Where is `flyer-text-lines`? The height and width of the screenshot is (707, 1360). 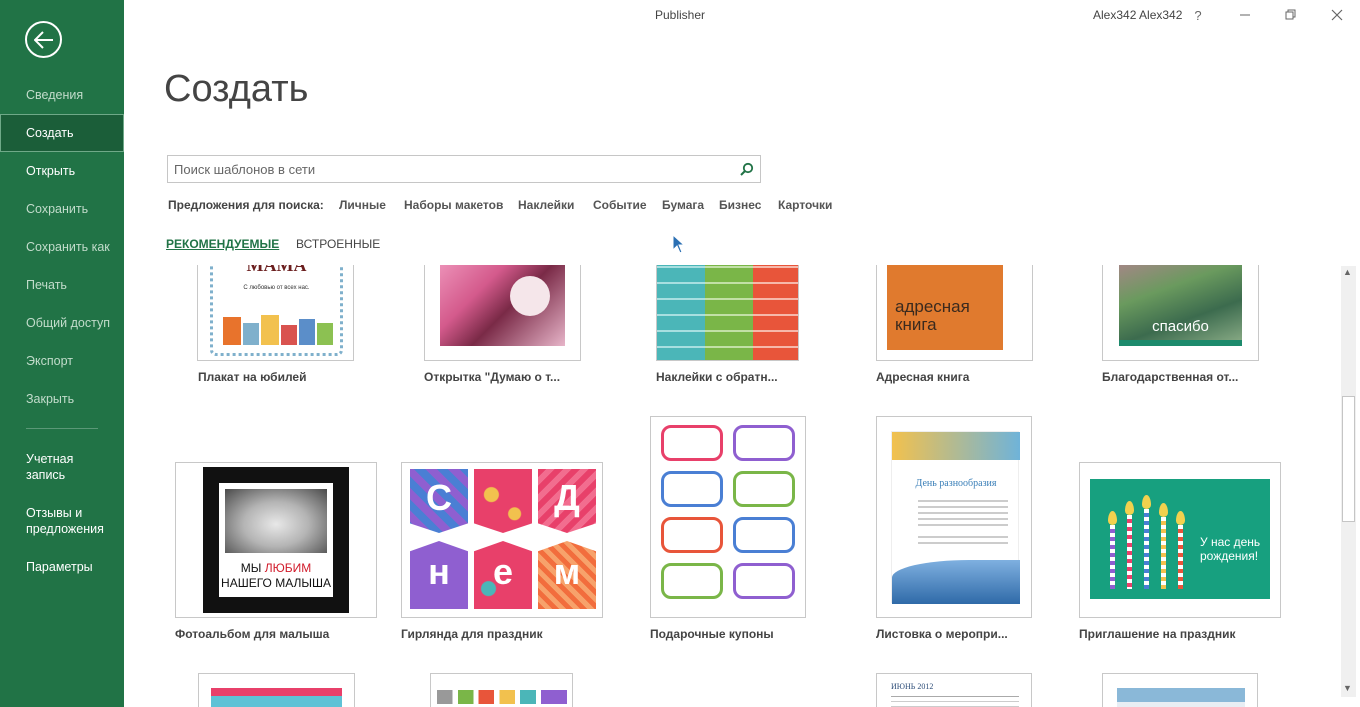 flyer-text-lines is located at coordinates (963, 501).